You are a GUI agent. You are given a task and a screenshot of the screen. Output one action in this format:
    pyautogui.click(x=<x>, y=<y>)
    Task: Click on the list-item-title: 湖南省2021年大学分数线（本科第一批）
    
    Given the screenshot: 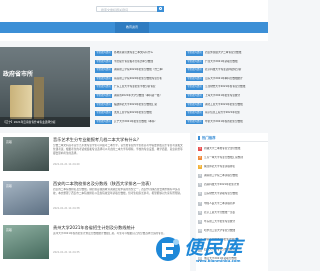 What is the action you would take?
    pyautogui.click(x=146, y=96)
    